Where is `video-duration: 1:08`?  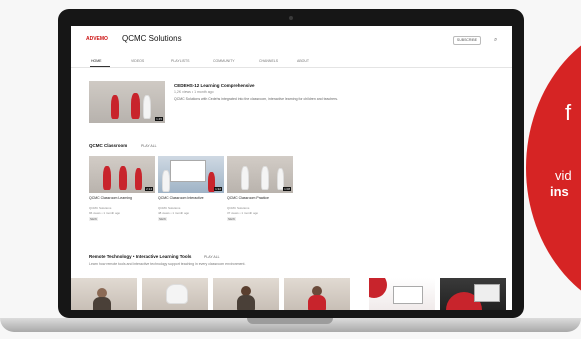
video-duration: 1:08 is located at coordinates (287, 189).